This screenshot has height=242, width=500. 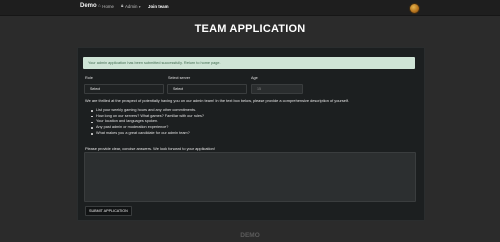 I want to click on age-placeholder: 15, so click(x=259, y=89).